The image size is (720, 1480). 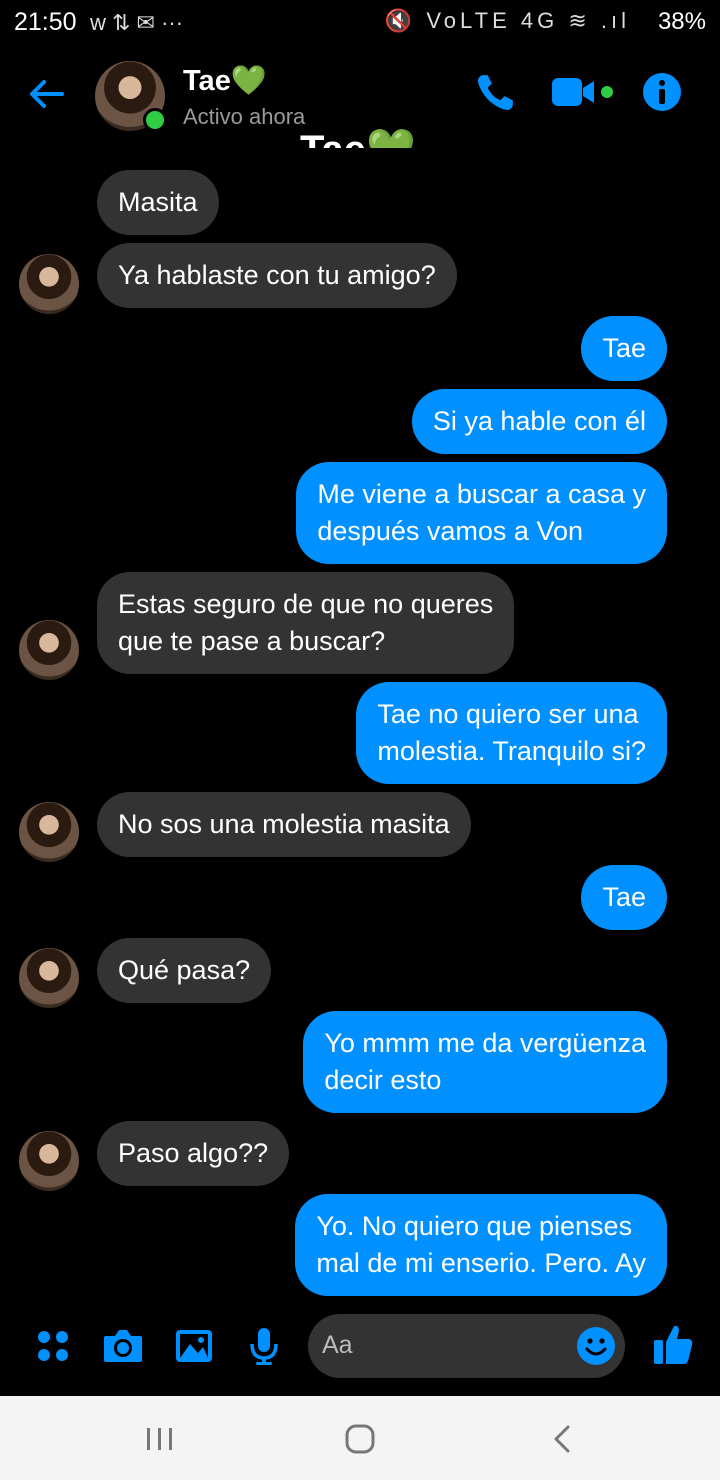 I want to click on recent-apps-icon, so click(x=160, y=1439).